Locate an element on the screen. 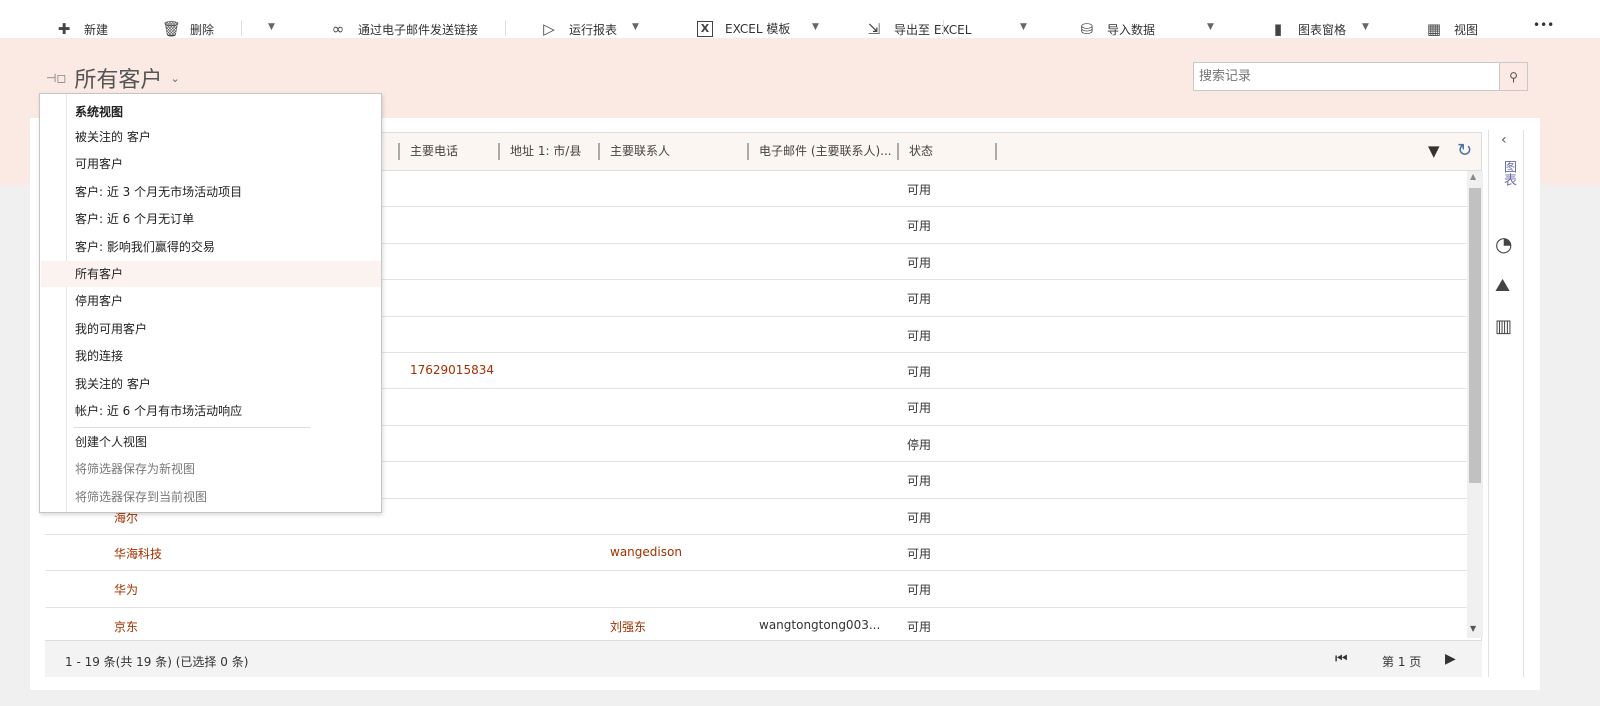  chart-pane-label: 图表窗格 is located at coordinates (1322, 29).